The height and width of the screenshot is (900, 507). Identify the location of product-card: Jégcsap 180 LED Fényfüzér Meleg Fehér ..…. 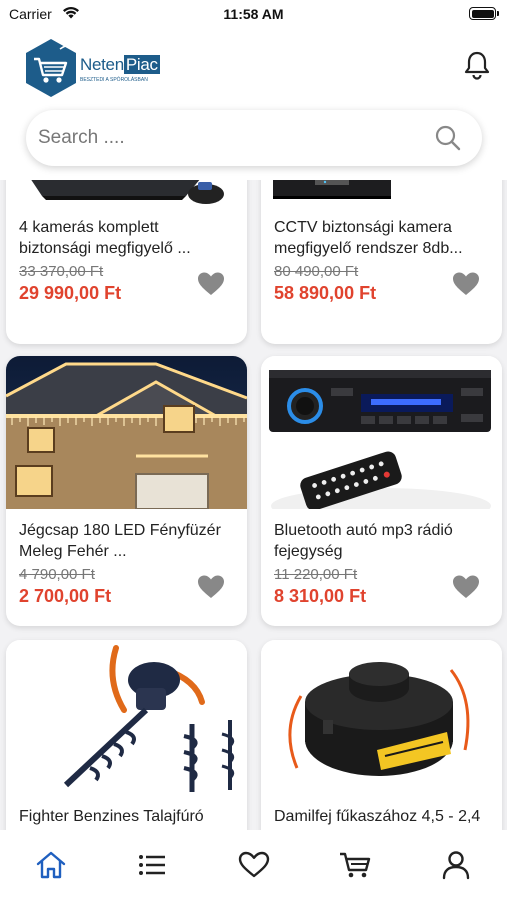
(126, 491).